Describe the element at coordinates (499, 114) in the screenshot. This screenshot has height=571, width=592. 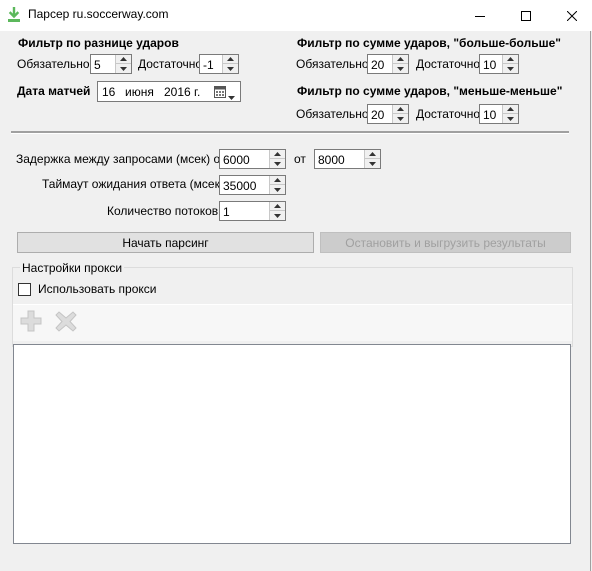
I see `sum-less-sufficient-stepper: 10` at that location.